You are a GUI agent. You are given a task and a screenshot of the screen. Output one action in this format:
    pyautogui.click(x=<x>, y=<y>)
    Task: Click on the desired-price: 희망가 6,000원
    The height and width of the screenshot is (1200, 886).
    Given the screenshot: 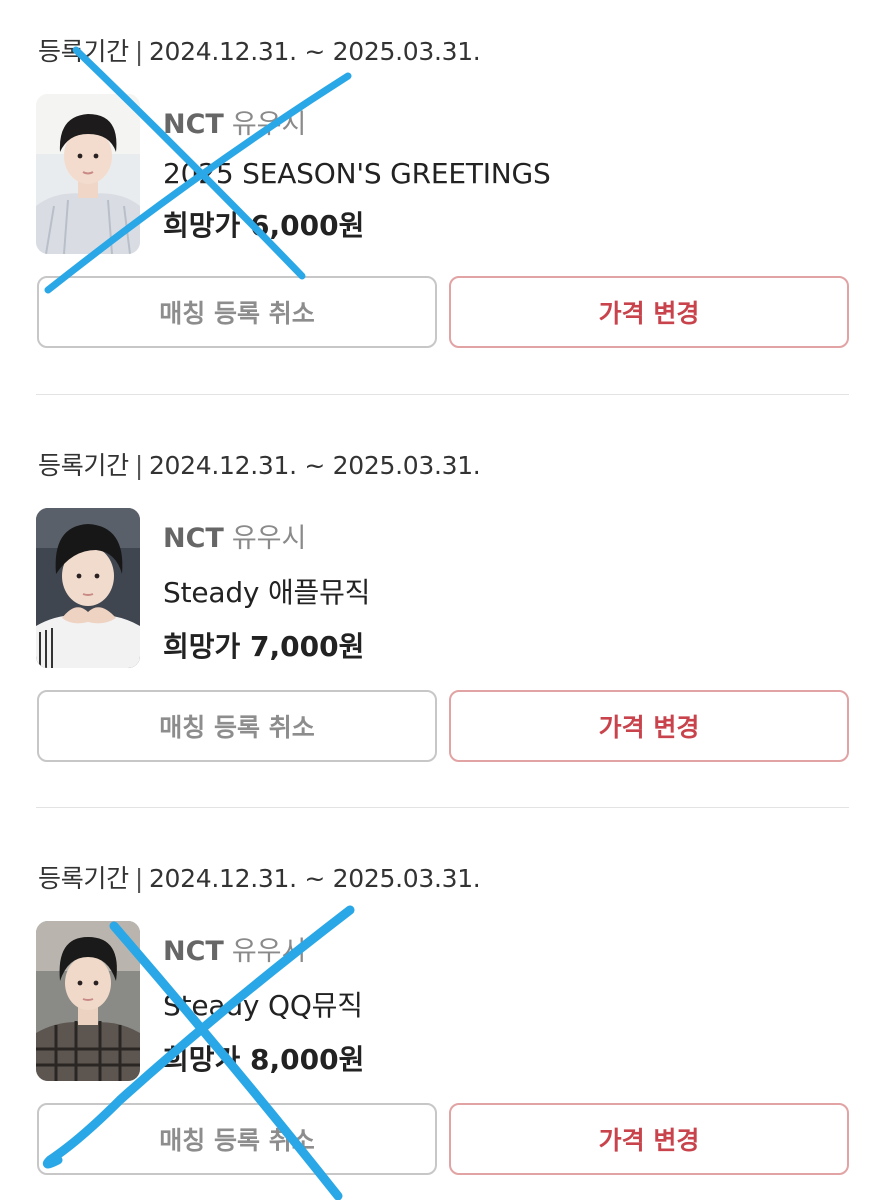 What is the action you would take?
    pyautogui.click(x=357, y=224)
    